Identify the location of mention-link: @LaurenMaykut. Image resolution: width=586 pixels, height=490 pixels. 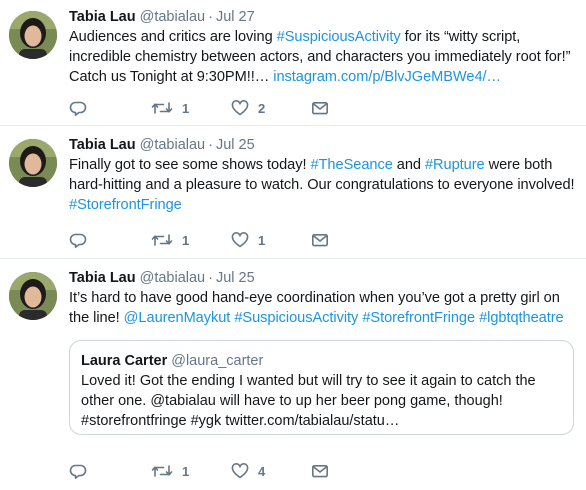
(177, 318).